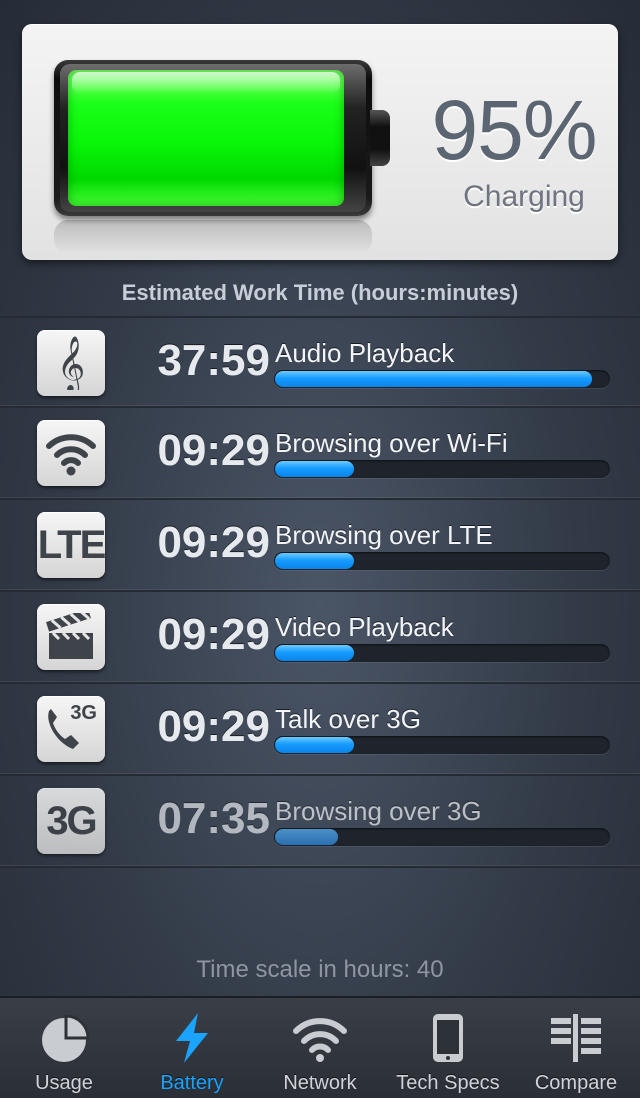  I want to click on tab-tech-specs: Tech Specs, so click(448, 1048).